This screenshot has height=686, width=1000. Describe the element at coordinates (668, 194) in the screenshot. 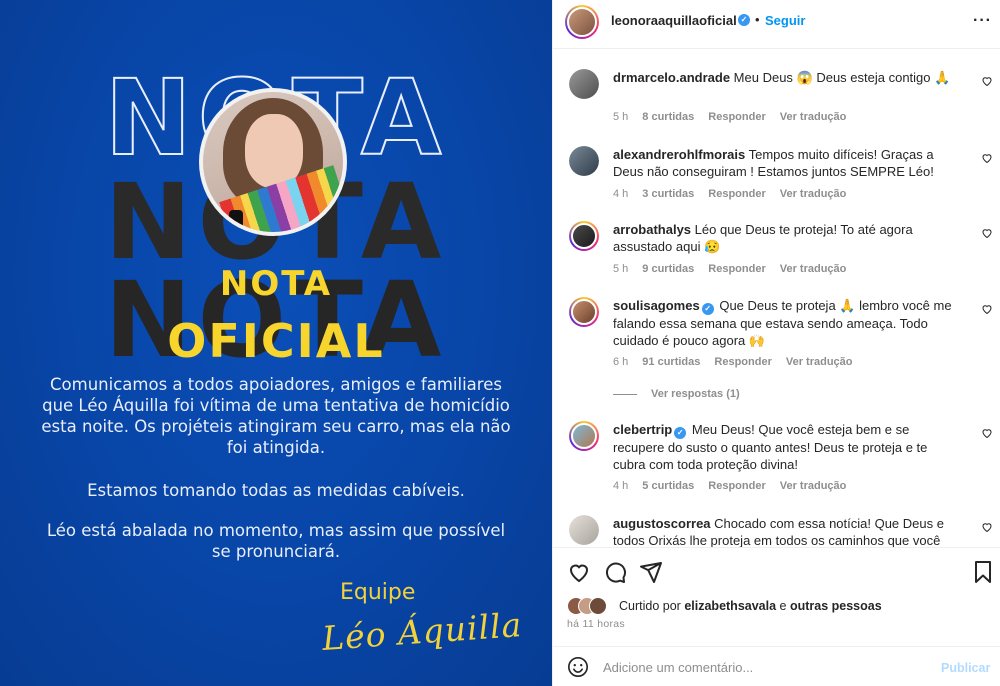

I see `comment-likes: 3 curtidas` at that location.